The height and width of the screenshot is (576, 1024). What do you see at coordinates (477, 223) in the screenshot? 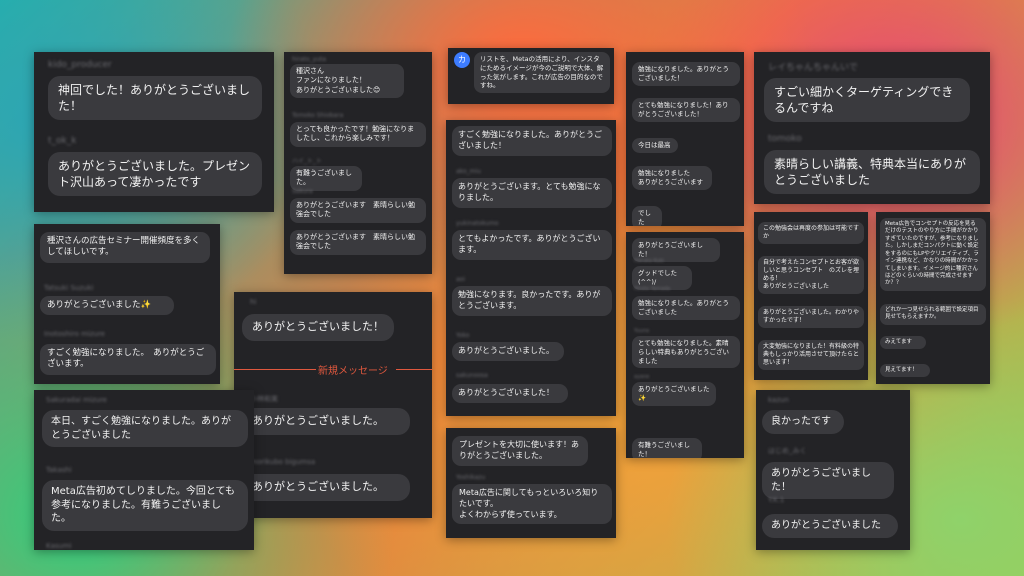
I see `username: yukinatokumo` at bounding box center [477, 223].